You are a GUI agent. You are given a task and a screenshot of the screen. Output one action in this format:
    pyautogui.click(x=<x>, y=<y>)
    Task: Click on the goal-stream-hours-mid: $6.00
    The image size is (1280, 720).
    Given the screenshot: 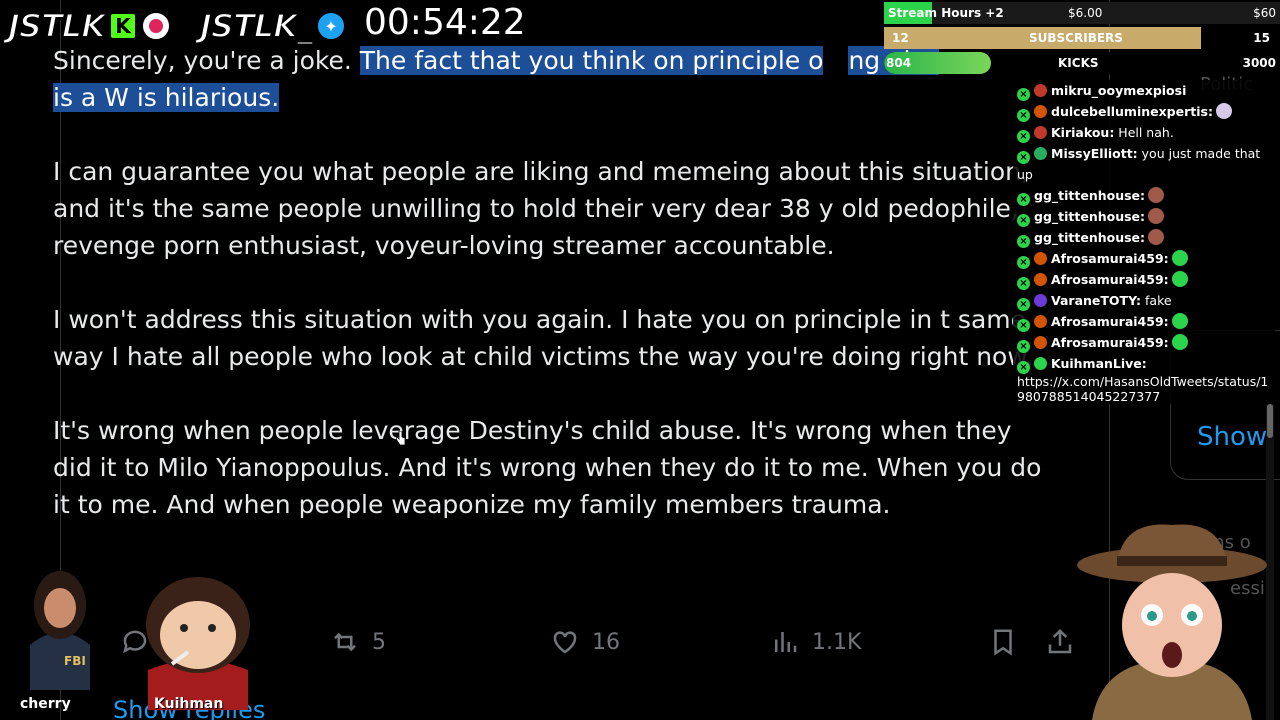 What is the action you would take?
    pyautogui.click(x=1085, y=13)
    